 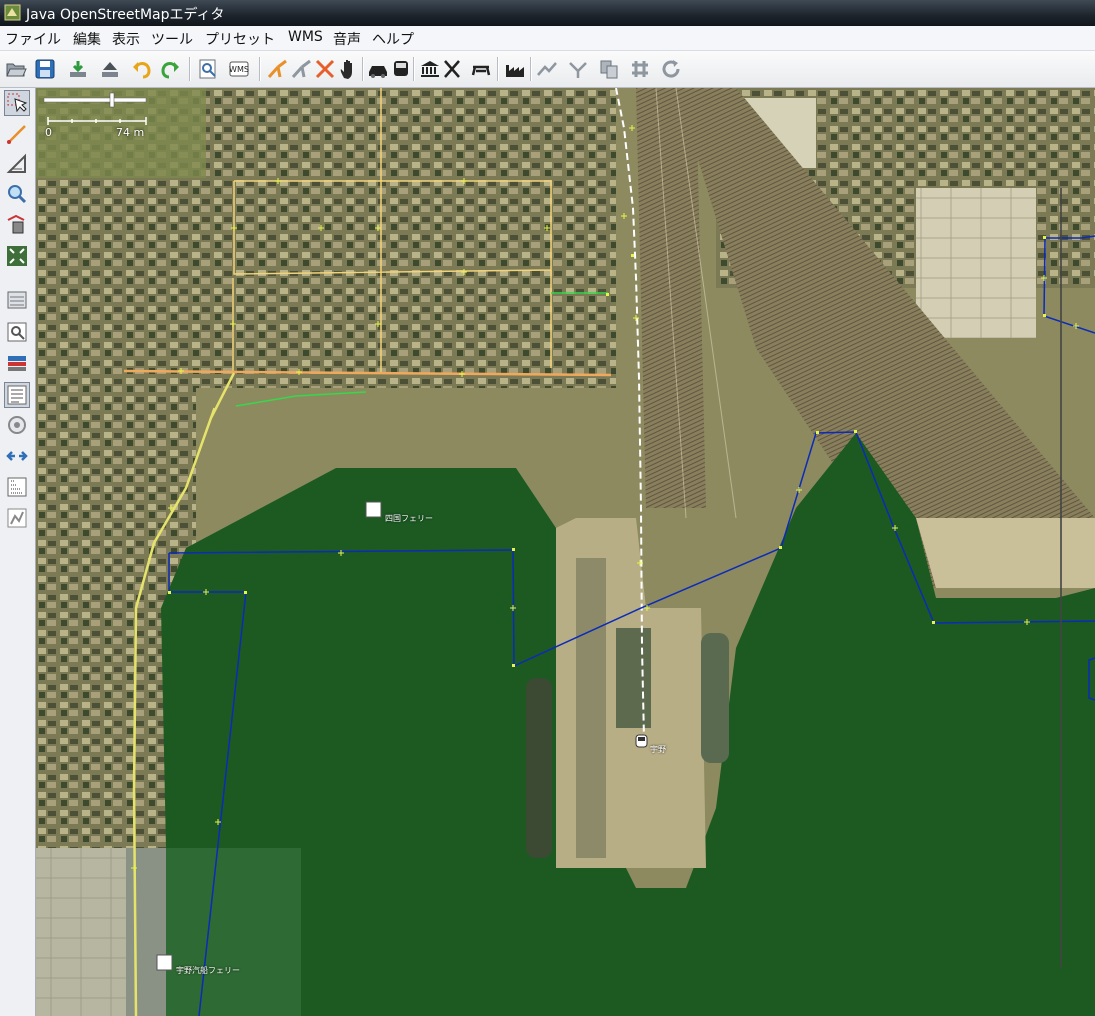 What do you see at coordinates (125, 15) in the screenshot?
I see `window-title: Java OpenStreetMapエディタ` at bounding box center [125, 15].